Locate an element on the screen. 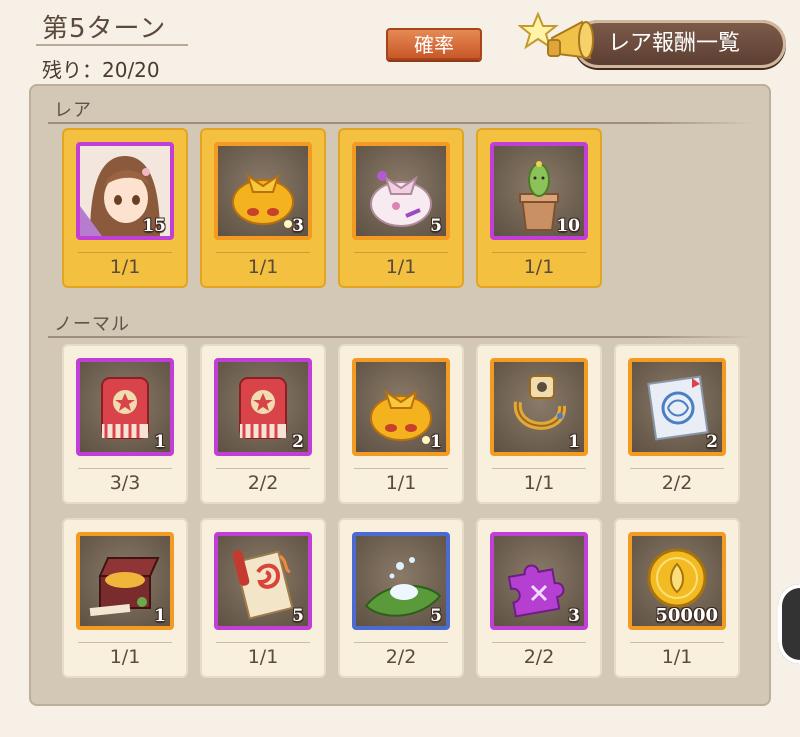  reward-card-normal-2: 2 2/2 is located at coordinates (263, 424).